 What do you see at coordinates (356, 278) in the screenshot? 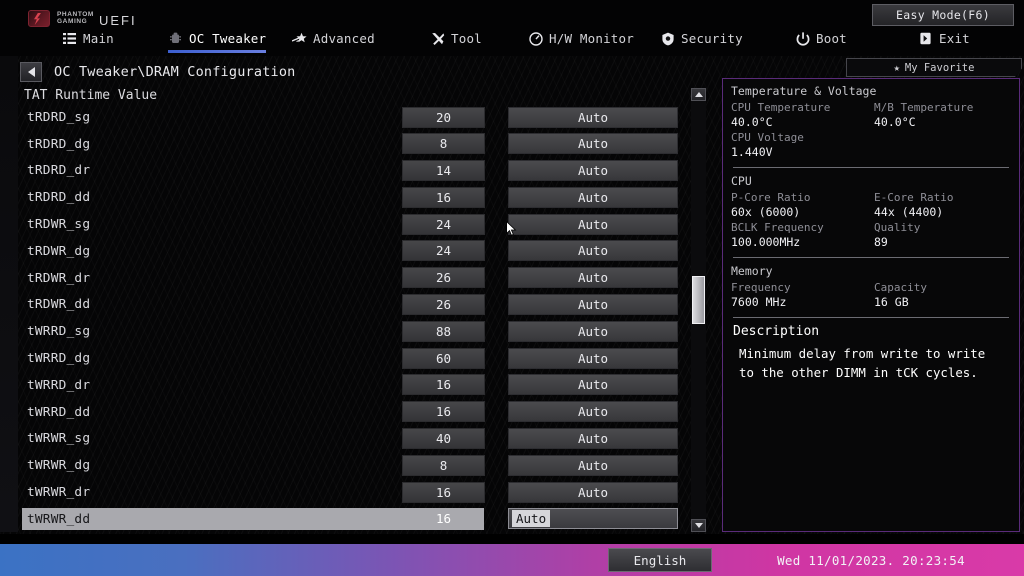
I see `settings-row: tRDWR_dr 26 Auto` at bounding box center [356, 278].